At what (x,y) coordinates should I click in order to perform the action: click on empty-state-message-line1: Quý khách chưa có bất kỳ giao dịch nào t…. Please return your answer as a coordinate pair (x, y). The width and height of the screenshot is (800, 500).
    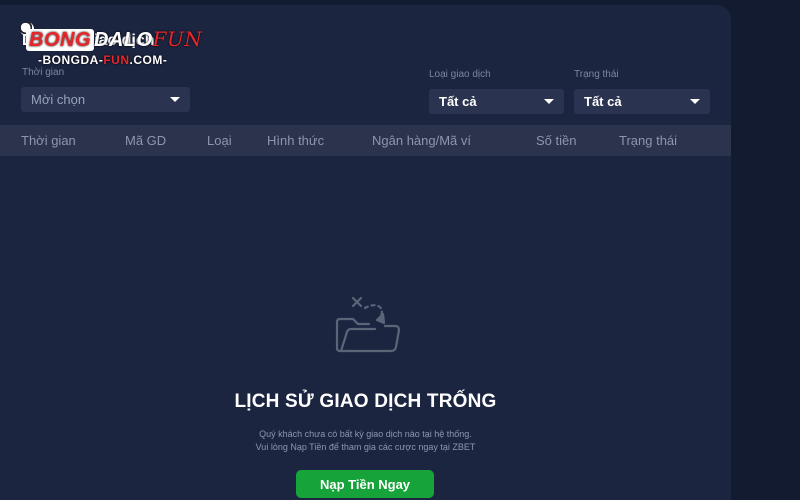
    Looking at the image, I should click on (365, 434).